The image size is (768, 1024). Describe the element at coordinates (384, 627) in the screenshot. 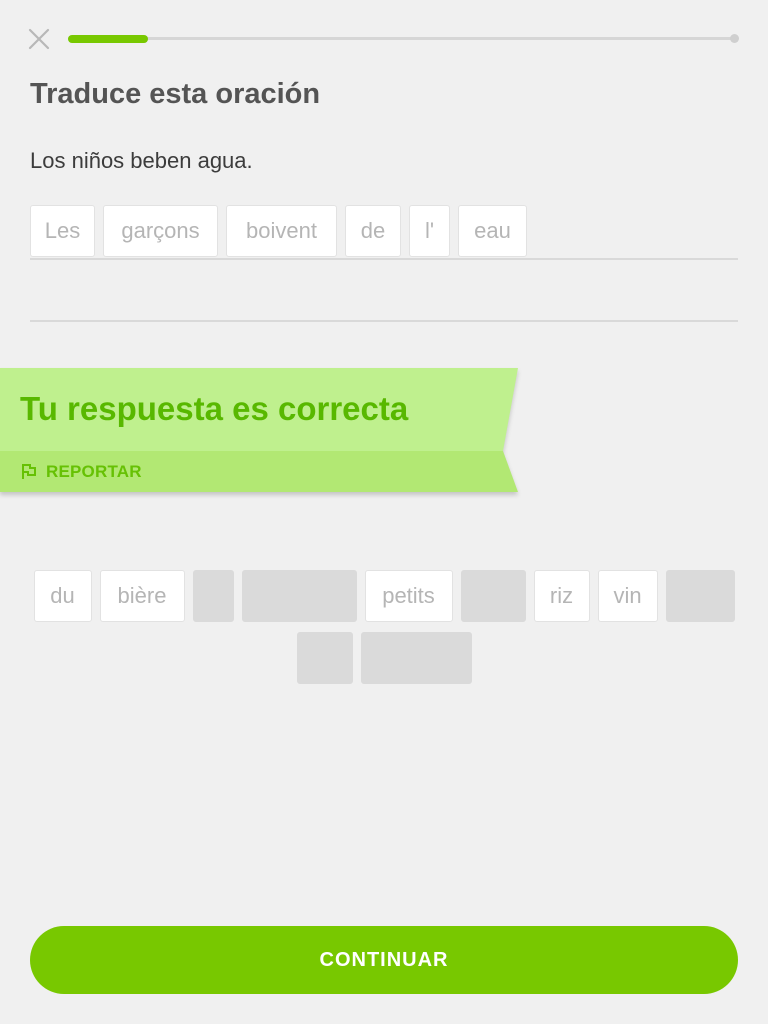

I see `word-bank: du bière petits riz vin` at that location.